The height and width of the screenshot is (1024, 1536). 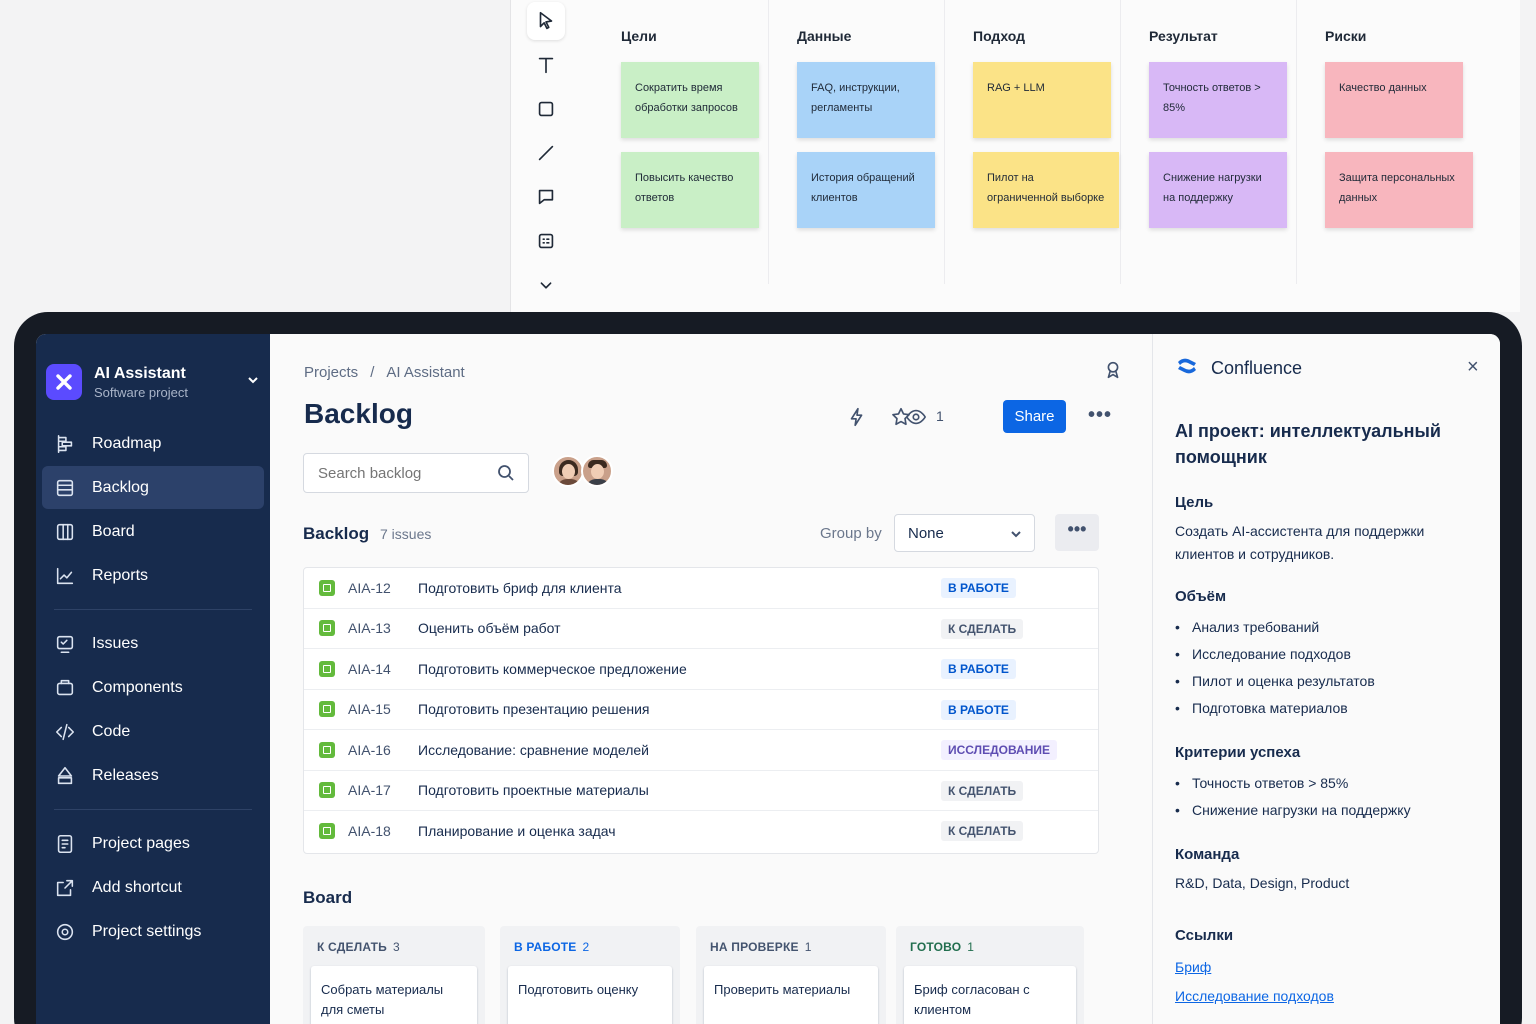 What do you see at coordinates (534, 709) in the screenshot?
I see `issue-summary: Подготовить презентацию решения` at bounding box center [534, 709].